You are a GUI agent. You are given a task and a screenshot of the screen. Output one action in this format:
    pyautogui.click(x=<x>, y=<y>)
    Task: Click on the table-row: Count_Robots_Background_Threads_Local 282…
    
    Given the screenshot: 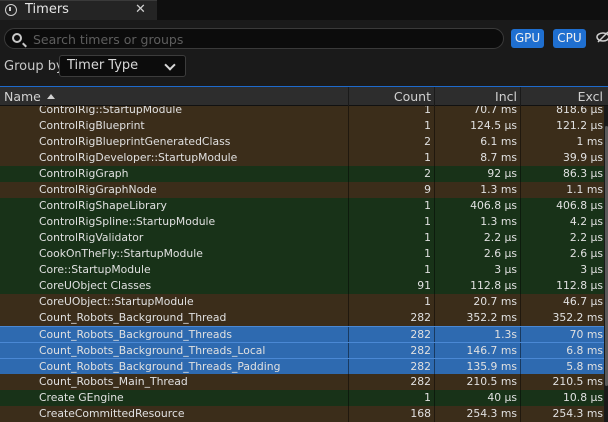 What is the action you would take?
    pyautogui.click(x=302, y=350)
    